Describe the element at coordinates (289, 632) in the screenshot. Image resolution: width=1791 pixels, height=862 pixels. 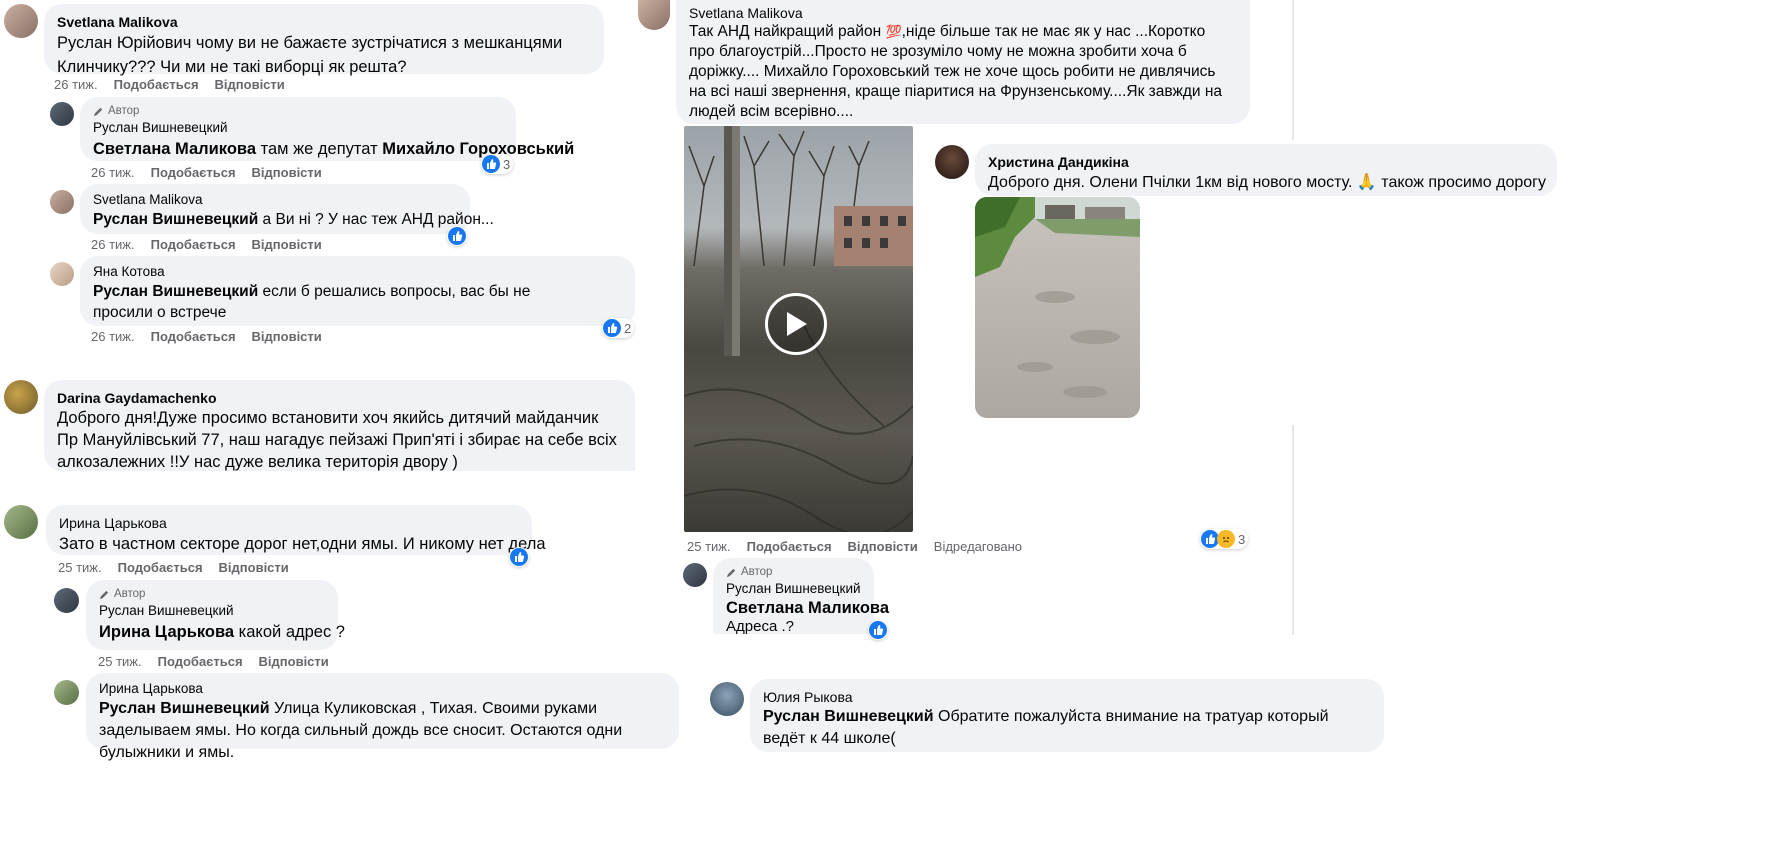
I see `comment-text-part: какой адрес ?` at that location.